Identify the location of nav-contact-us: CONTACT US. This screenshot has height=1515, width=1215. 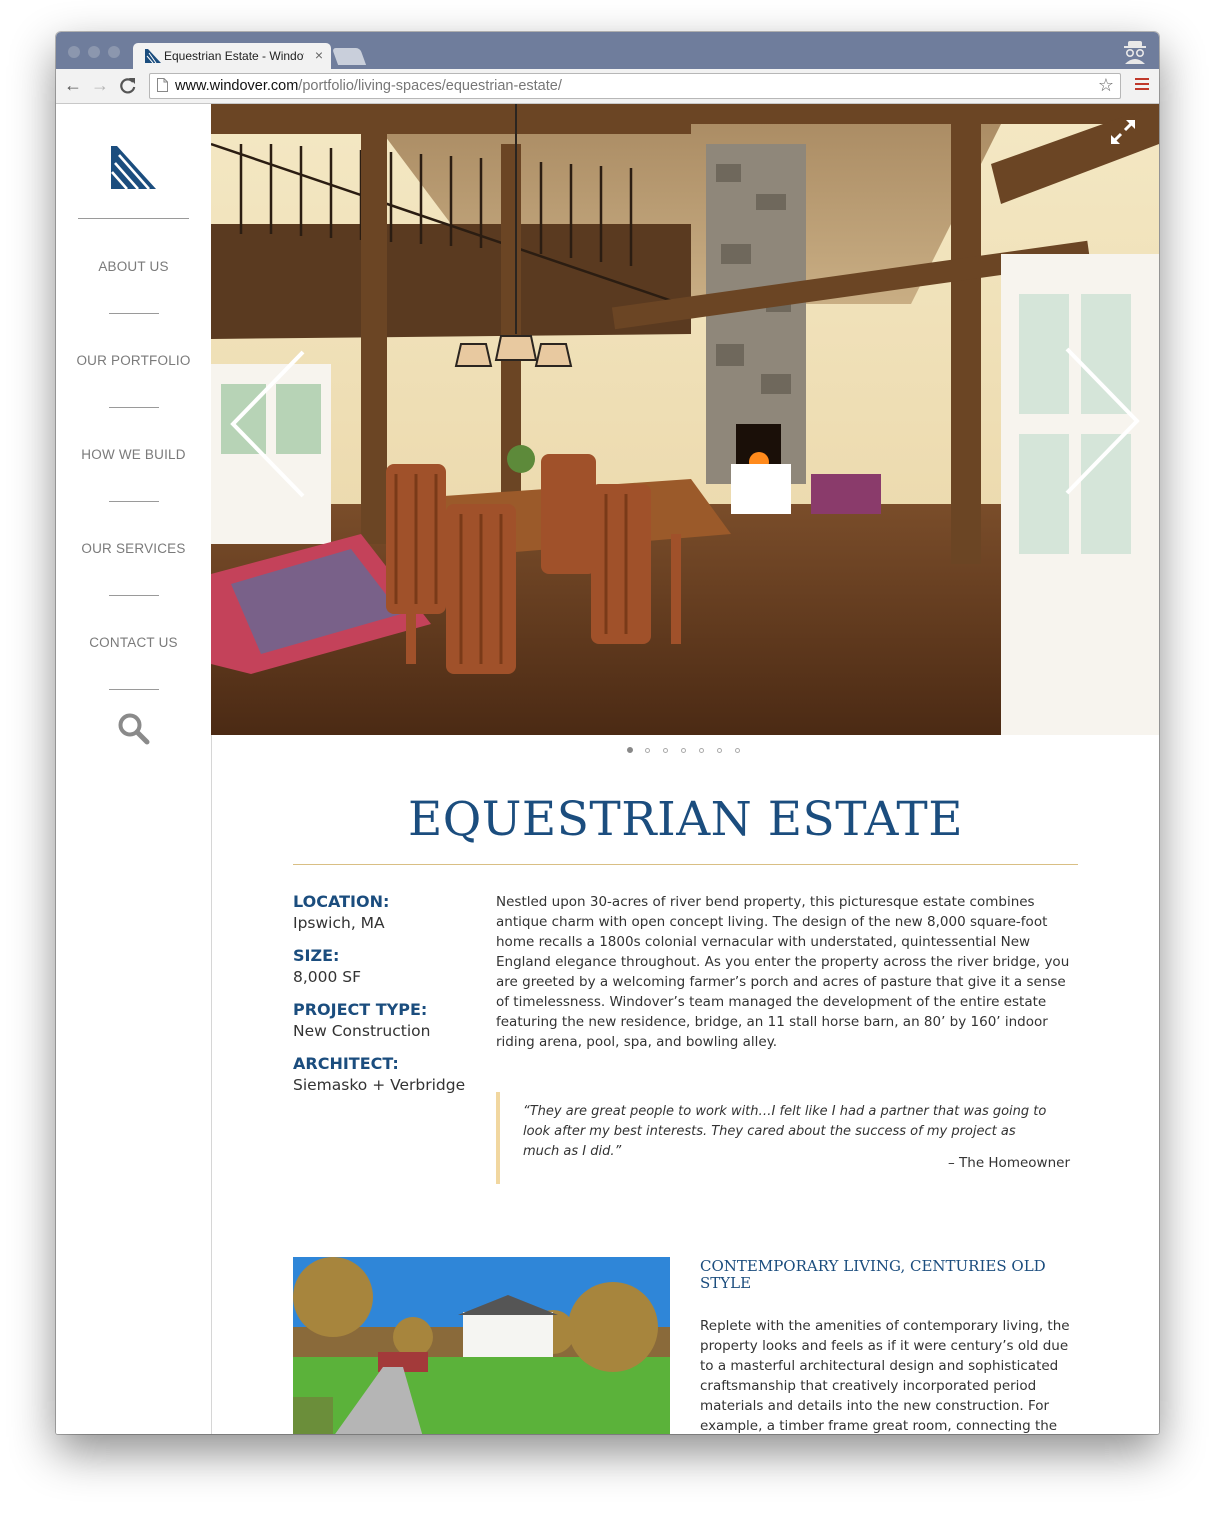
(133, 642).